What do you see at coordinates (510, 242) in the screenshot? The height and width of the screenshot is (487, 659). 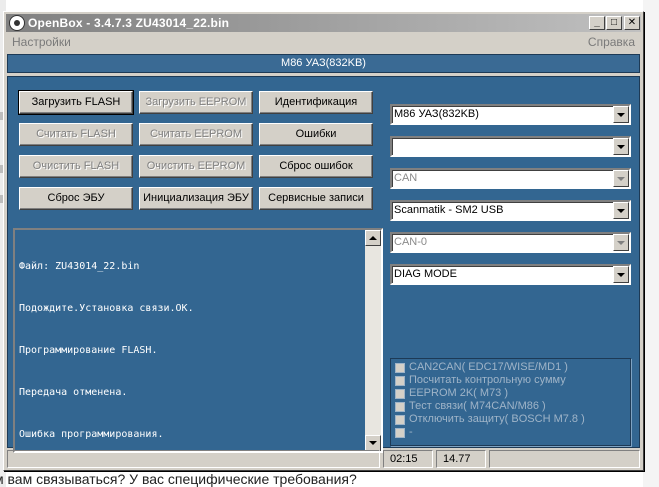 I see `channel-select: CAN-0` at bounding box center [510, 242].